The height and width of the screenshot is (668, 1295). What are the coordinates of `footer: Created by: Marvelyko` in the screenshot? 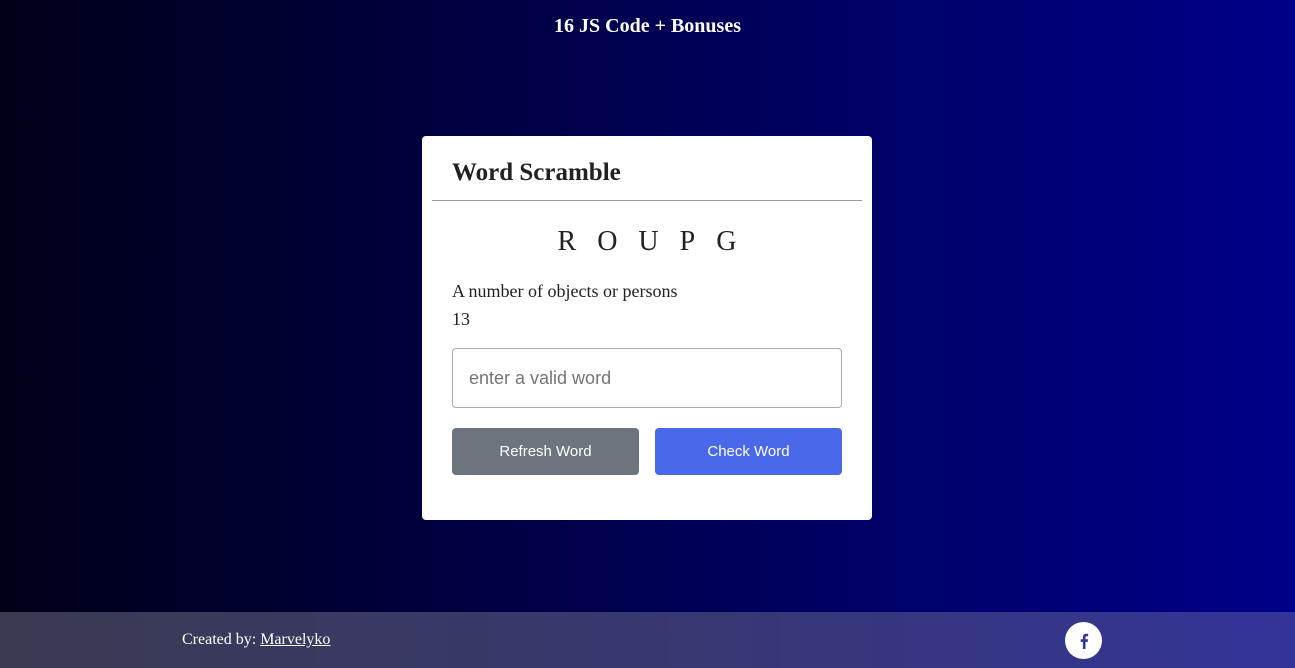 It's located at (647, 640).